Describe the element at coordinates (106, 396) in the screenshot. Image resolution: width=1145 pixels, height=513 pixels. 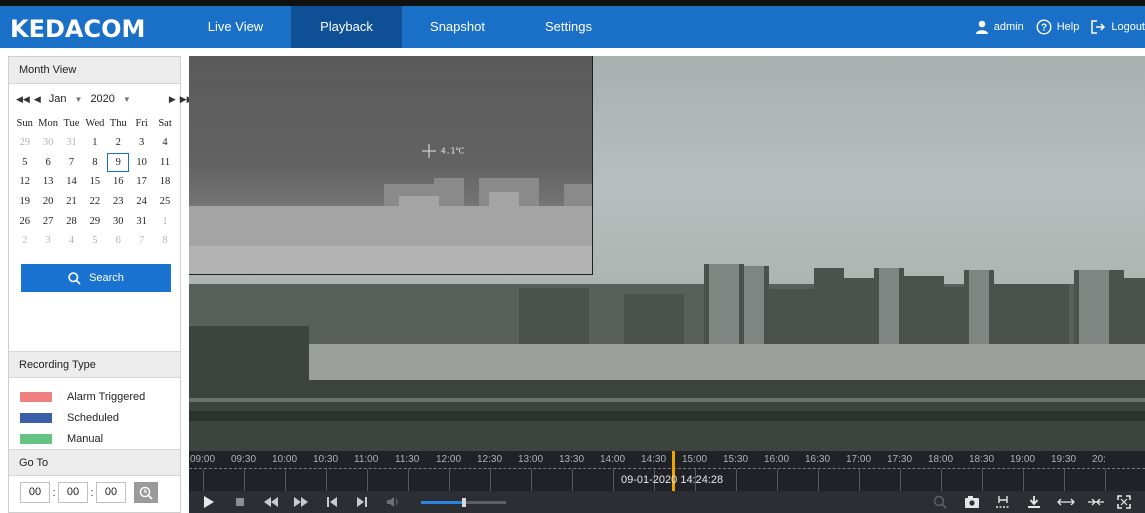
I see `legend-label: Alarm Triggered` at that location.